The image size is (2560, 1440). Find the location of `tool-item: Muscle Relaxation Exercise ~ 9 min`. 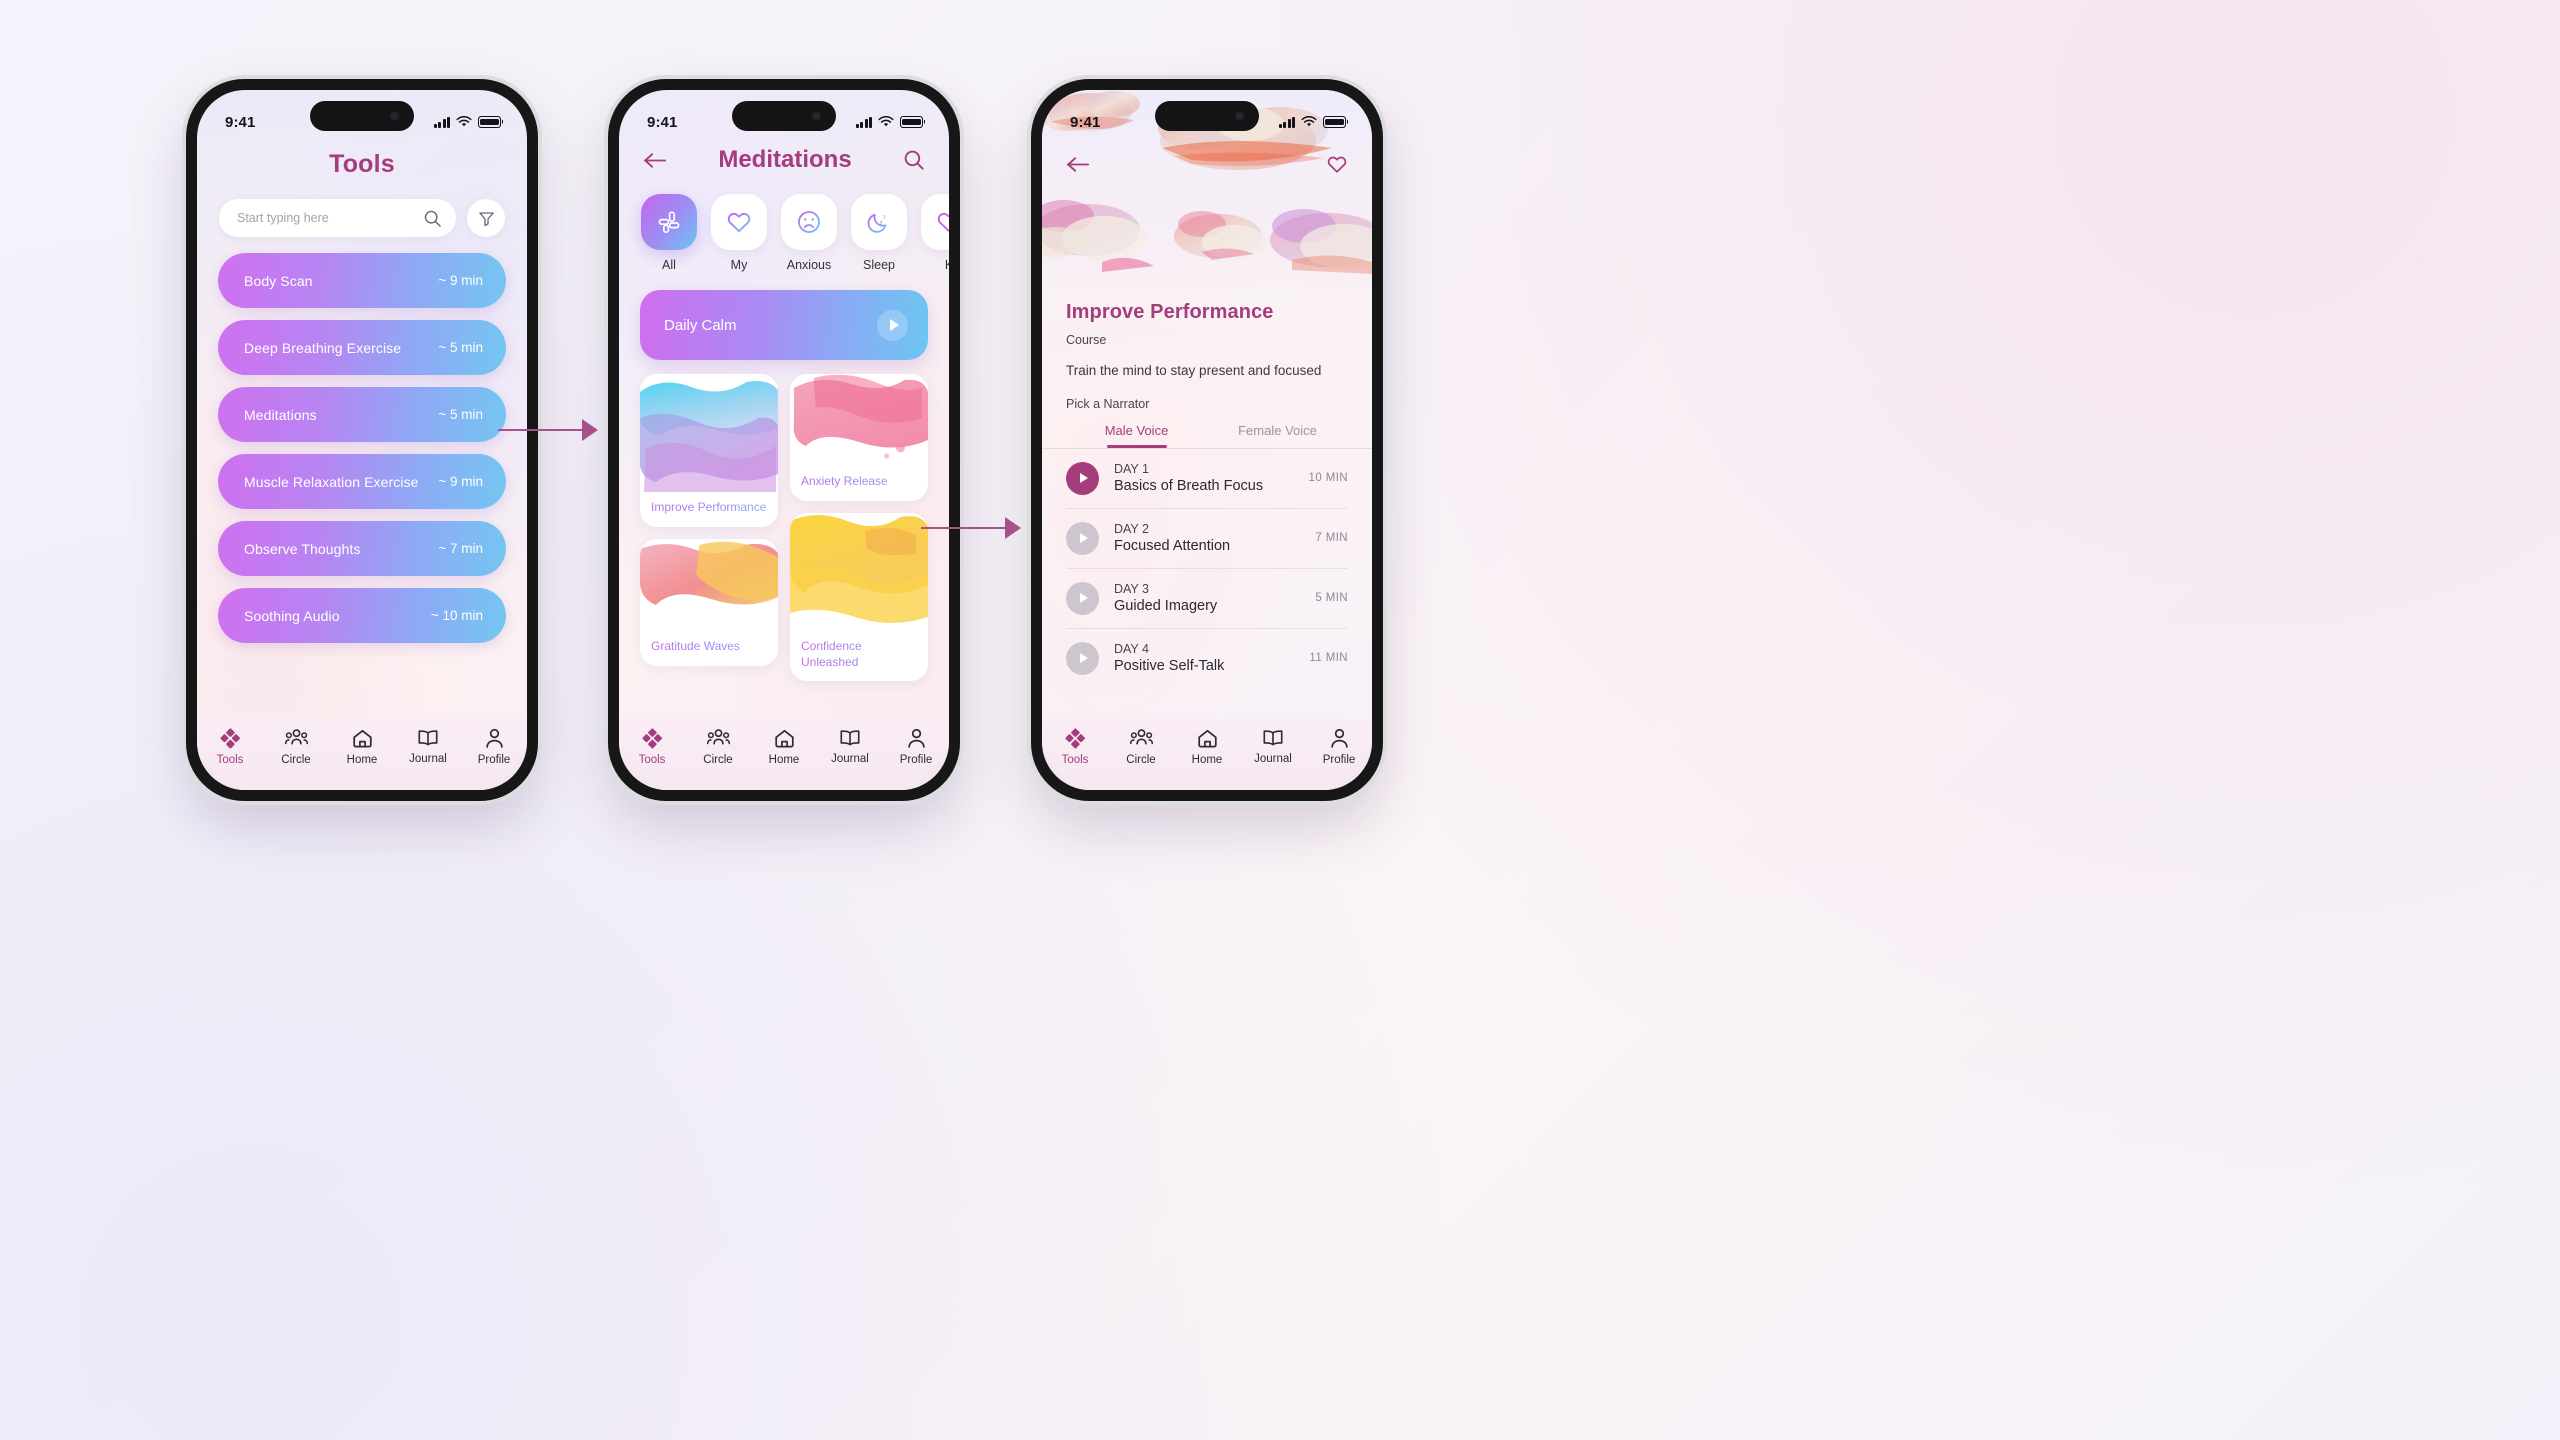

tool-item: Muscle Relaxation Exercise ~ 9 min is located at coordinates (362, 481).